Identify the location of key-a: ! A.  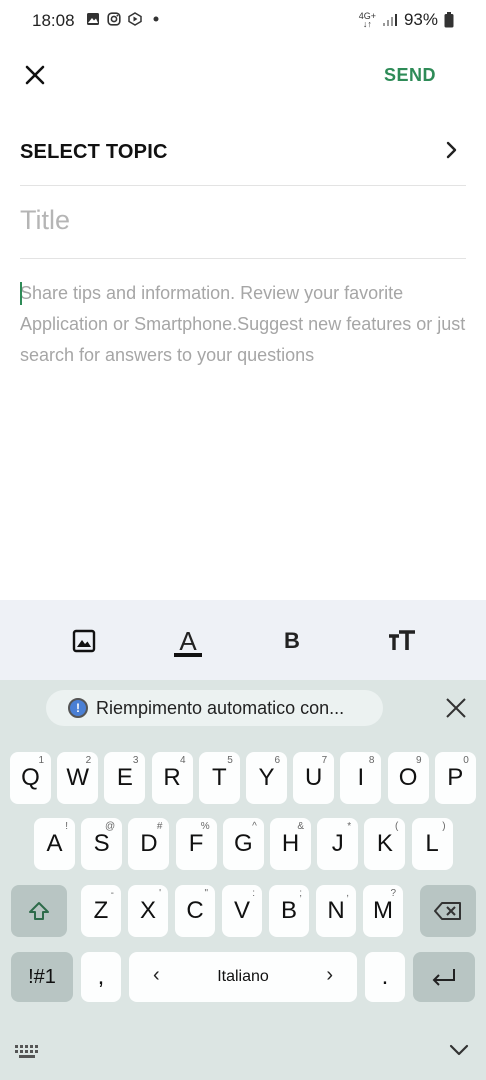
(54, 844).